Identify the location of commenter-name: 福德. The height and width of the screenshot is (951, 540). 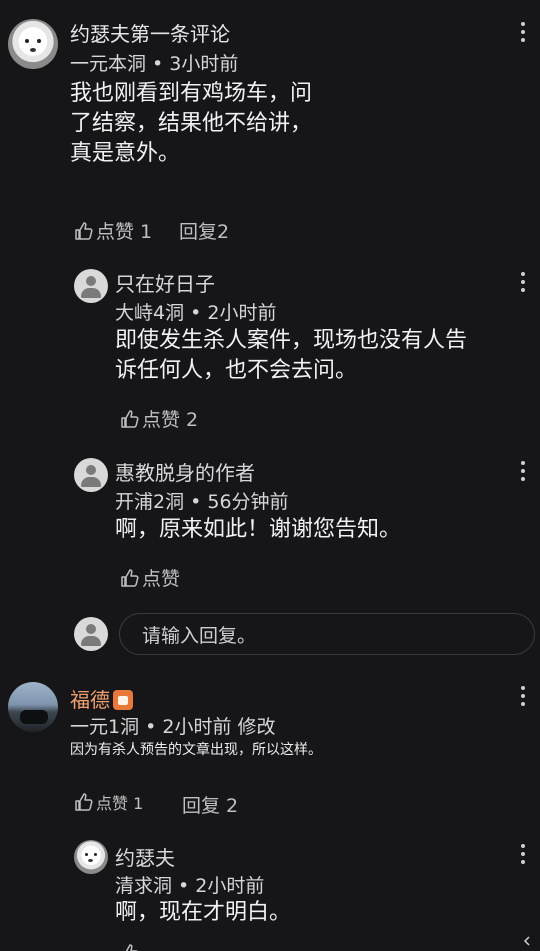
(90, 700).